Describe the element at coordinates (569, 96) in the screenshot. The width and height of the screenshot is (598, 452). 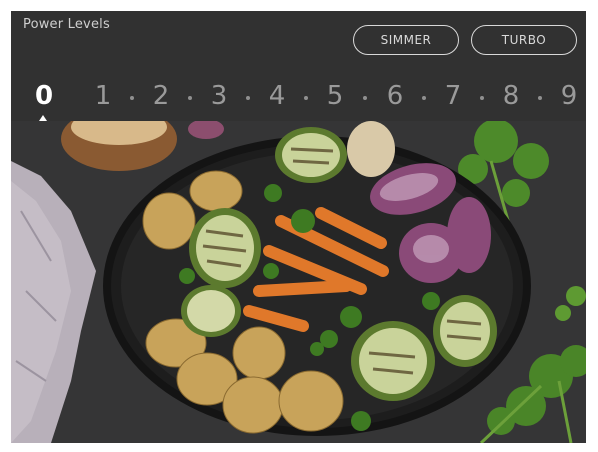
I see `level-9: 9` at that location.